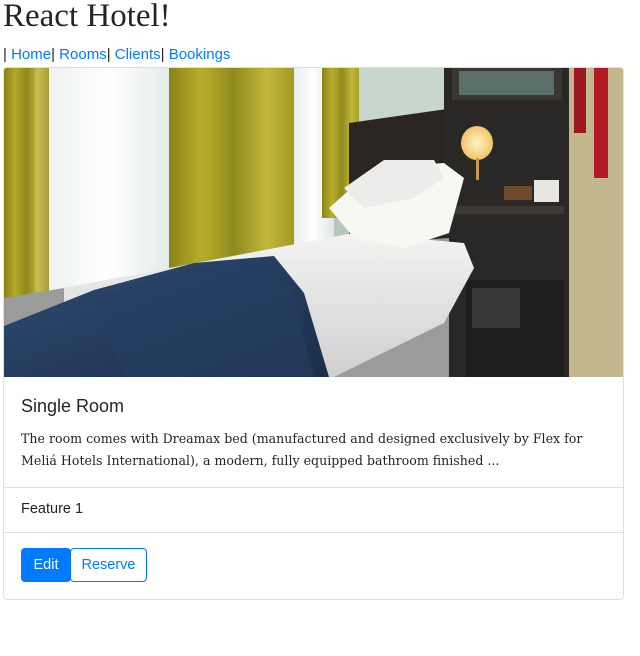  What do you see at coordinates (83, 54) in the screenshot?
I see `nav-link-rooms: Rooms` at bounding box center [83, 54].